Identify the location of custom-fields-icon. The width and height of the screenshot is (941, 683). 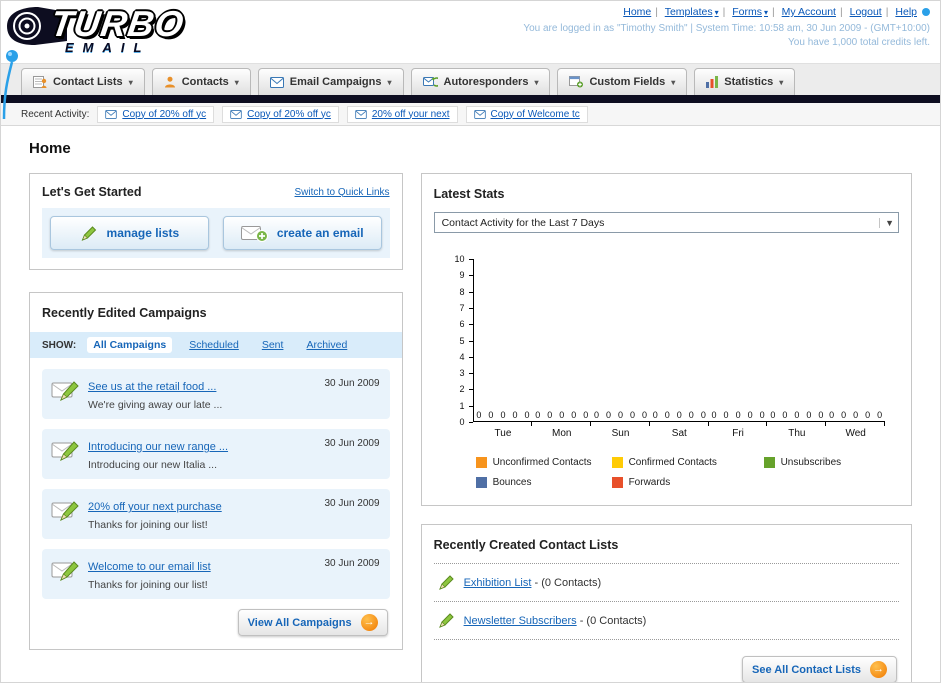
(576, 82).